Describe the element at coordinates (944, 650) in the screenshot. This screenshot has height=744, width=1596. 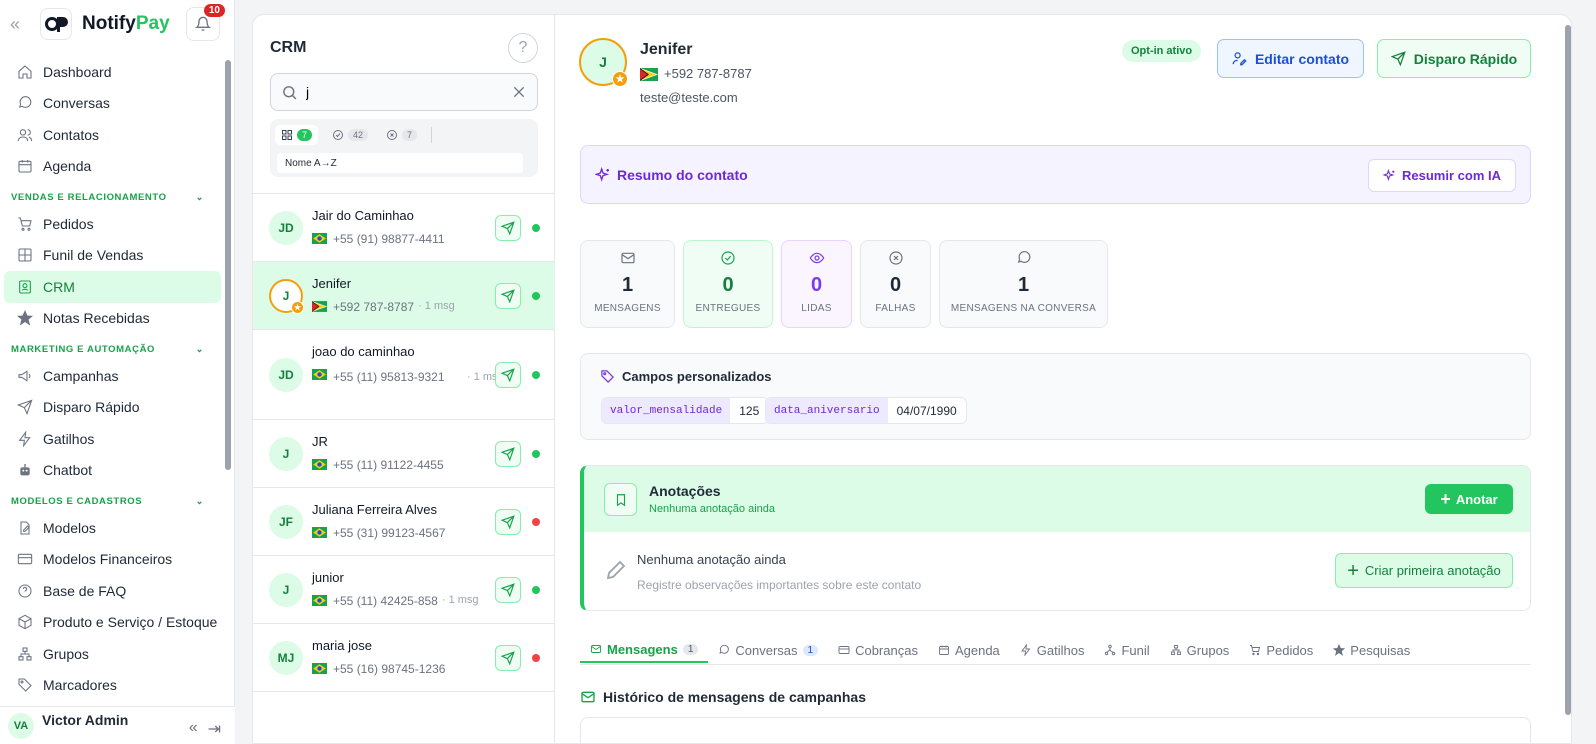
I see `calendar-icon` at that location.